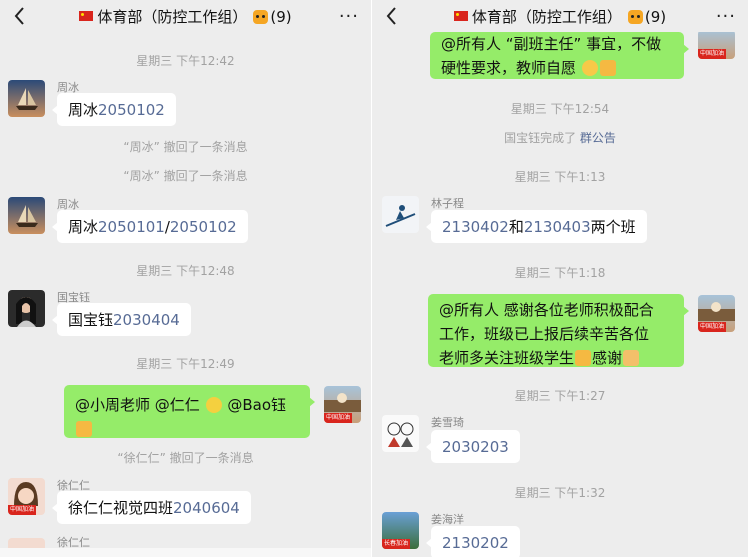 The image size is (748, 557). Describe the element at coordinates (26, 312) in the screenshot. I see `portrait-avatar-image` at that location.